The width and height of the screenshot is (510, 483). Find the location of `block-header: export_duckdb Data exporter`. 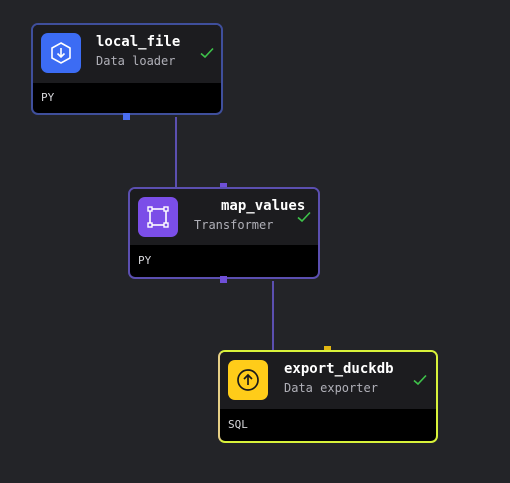

block-header: export_duckdb Data exporter is located at coordinates (328, 380).